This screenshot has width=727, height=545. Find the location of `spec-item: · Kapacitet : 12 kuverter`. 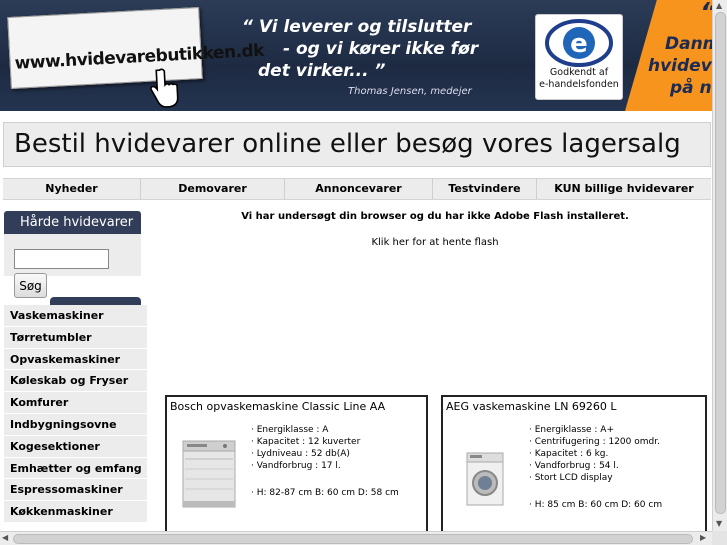

spec-item: · Kapacitet : 12 kuverter is located at coordinates (306, 442).